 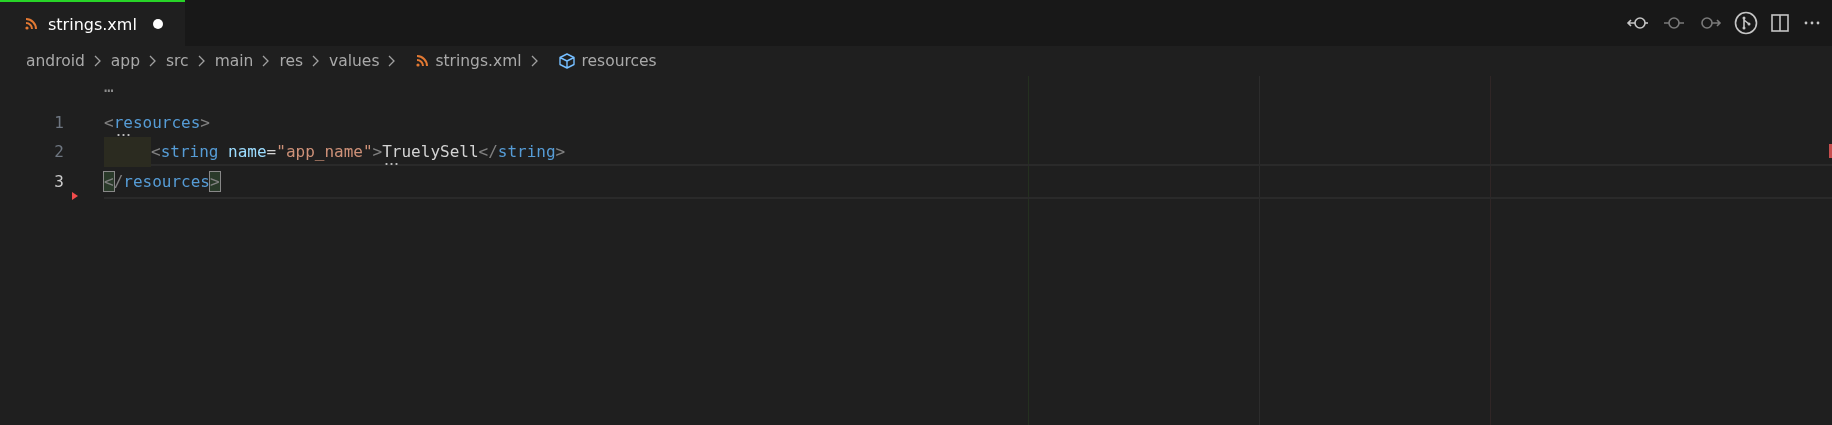 What do you see at coordinates (488, 152) in the screenshot?
I see `code-token: </` at bounding box center [488, 152].